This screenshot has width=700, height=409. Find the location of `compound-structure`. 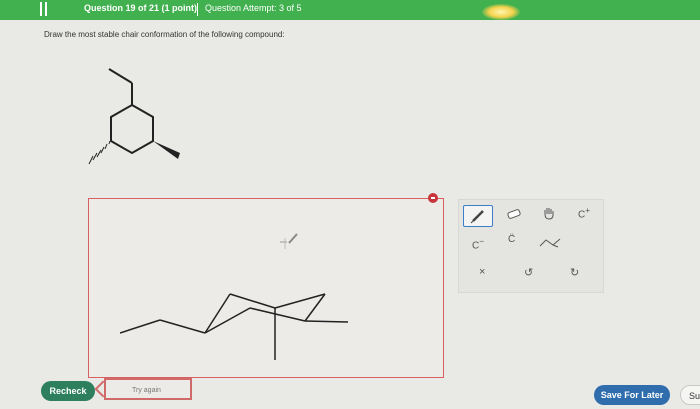

compound-structure is located at coordinates (134, 116).